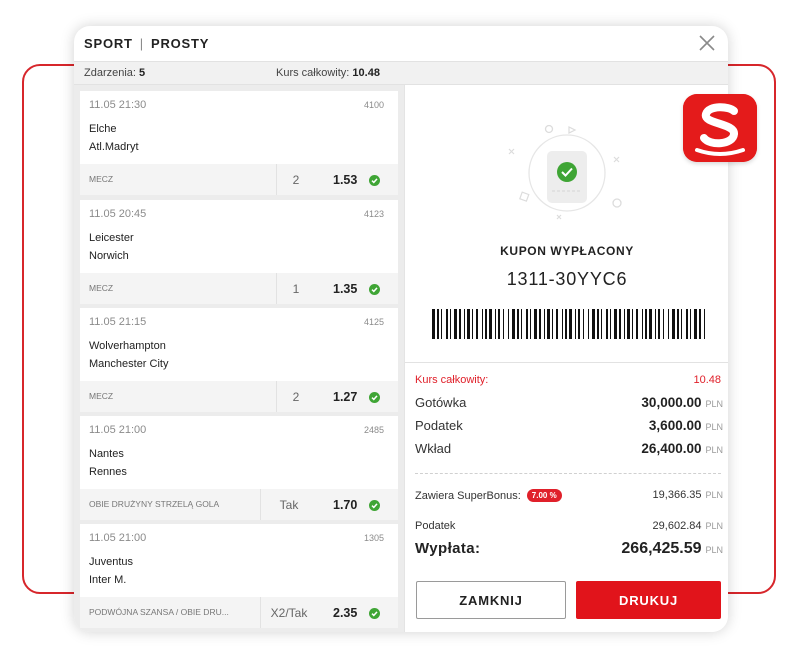 Image resolution: width=800 pixels, height=658 pixels. I want to click on pick: 1, so click(296, 289).